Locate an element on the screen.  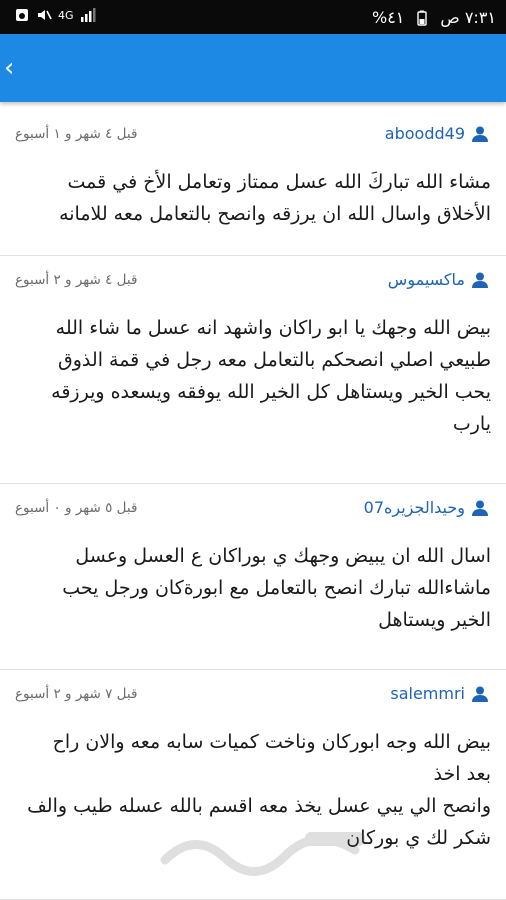
status-left: 4G is located at coordinates (55, 15).